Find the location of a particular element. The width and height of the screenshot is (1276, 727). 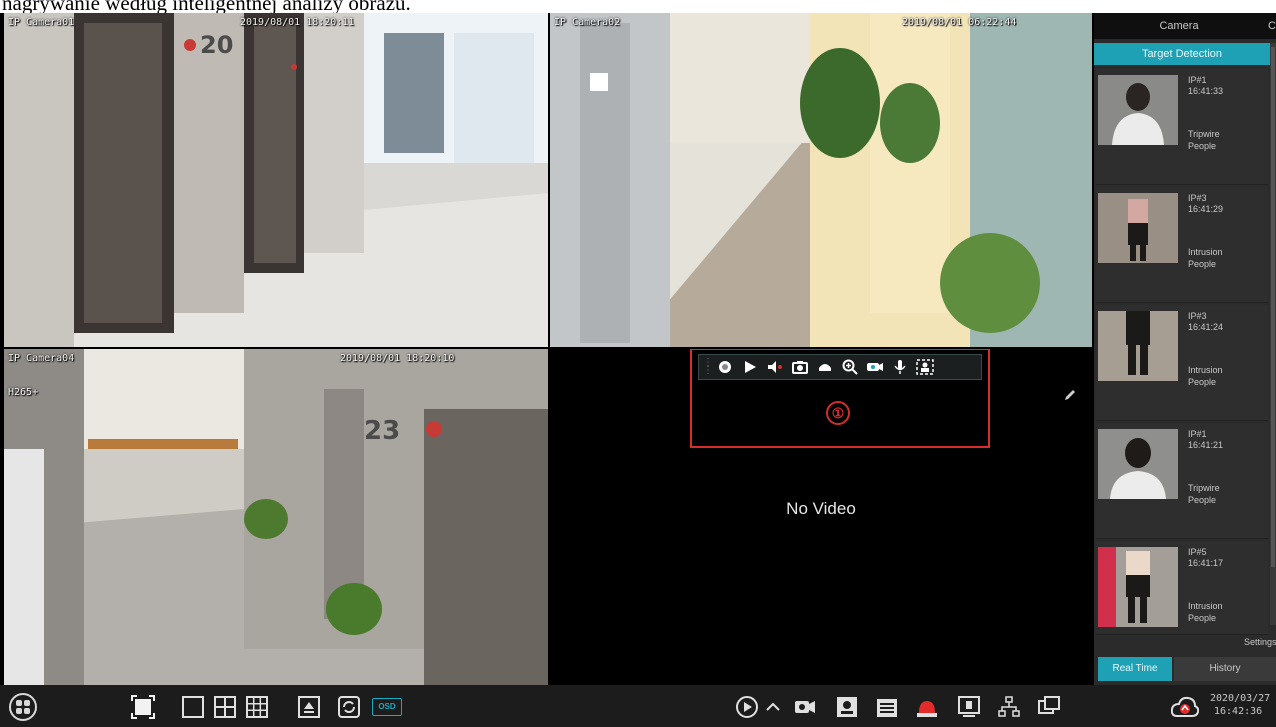

side-tabs: Camera C is located at coordinates (1185, 26).